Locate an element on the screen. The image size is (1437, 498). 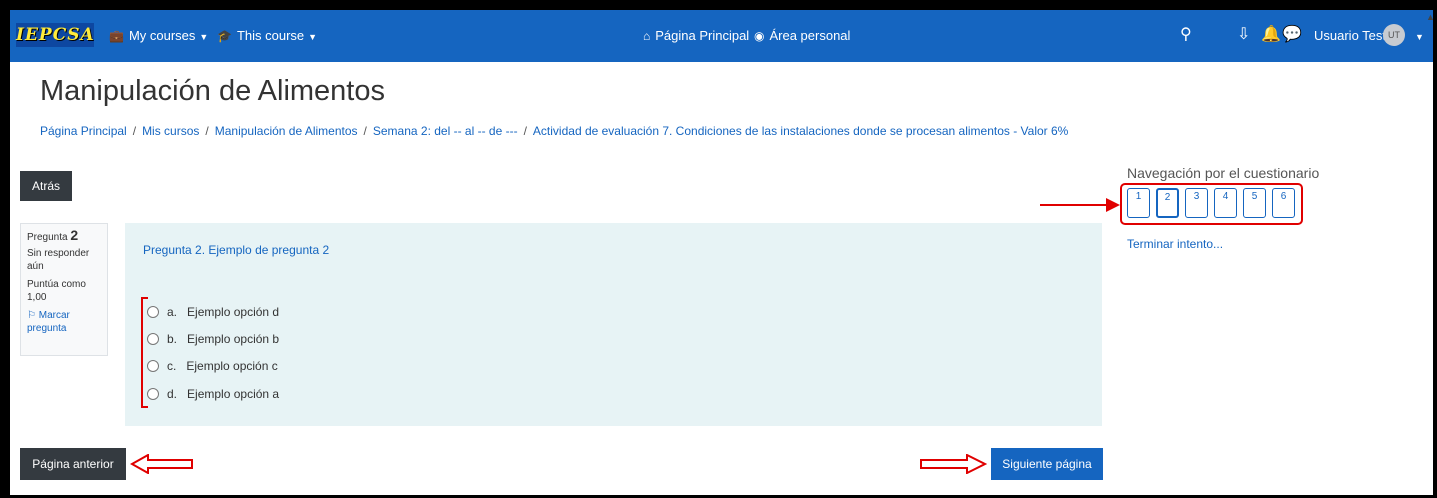
option-text: Ejemplo opción c is located at coordinates (232, 366).